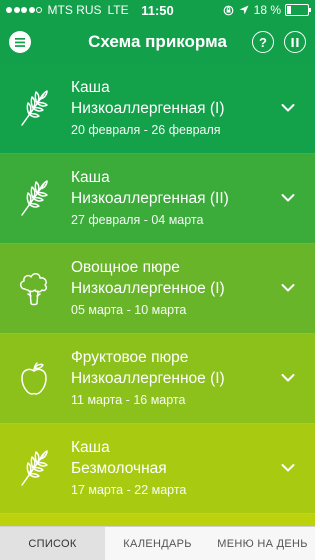 The width and height of the screenshot is (320, 560). Describe the element at coordinates (244, 10) in the screenshot. I see `location-arrow-icon` at that location.